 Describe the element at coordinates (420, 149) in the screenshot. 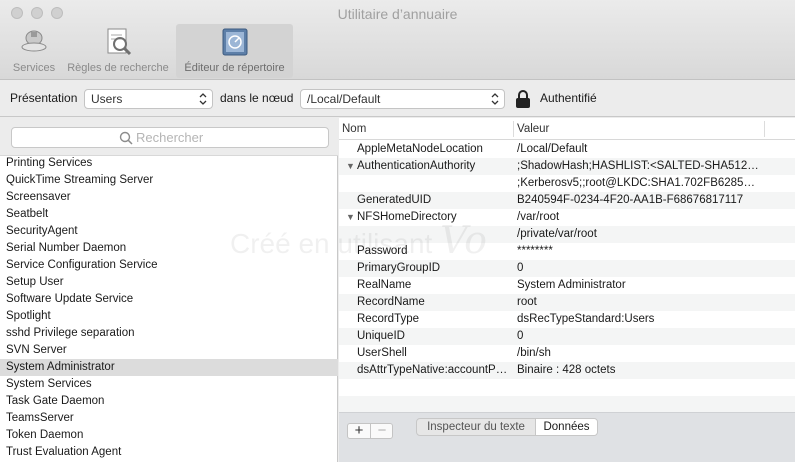

I see `attribute-name: AppleMetaNodeLocation` at that location.